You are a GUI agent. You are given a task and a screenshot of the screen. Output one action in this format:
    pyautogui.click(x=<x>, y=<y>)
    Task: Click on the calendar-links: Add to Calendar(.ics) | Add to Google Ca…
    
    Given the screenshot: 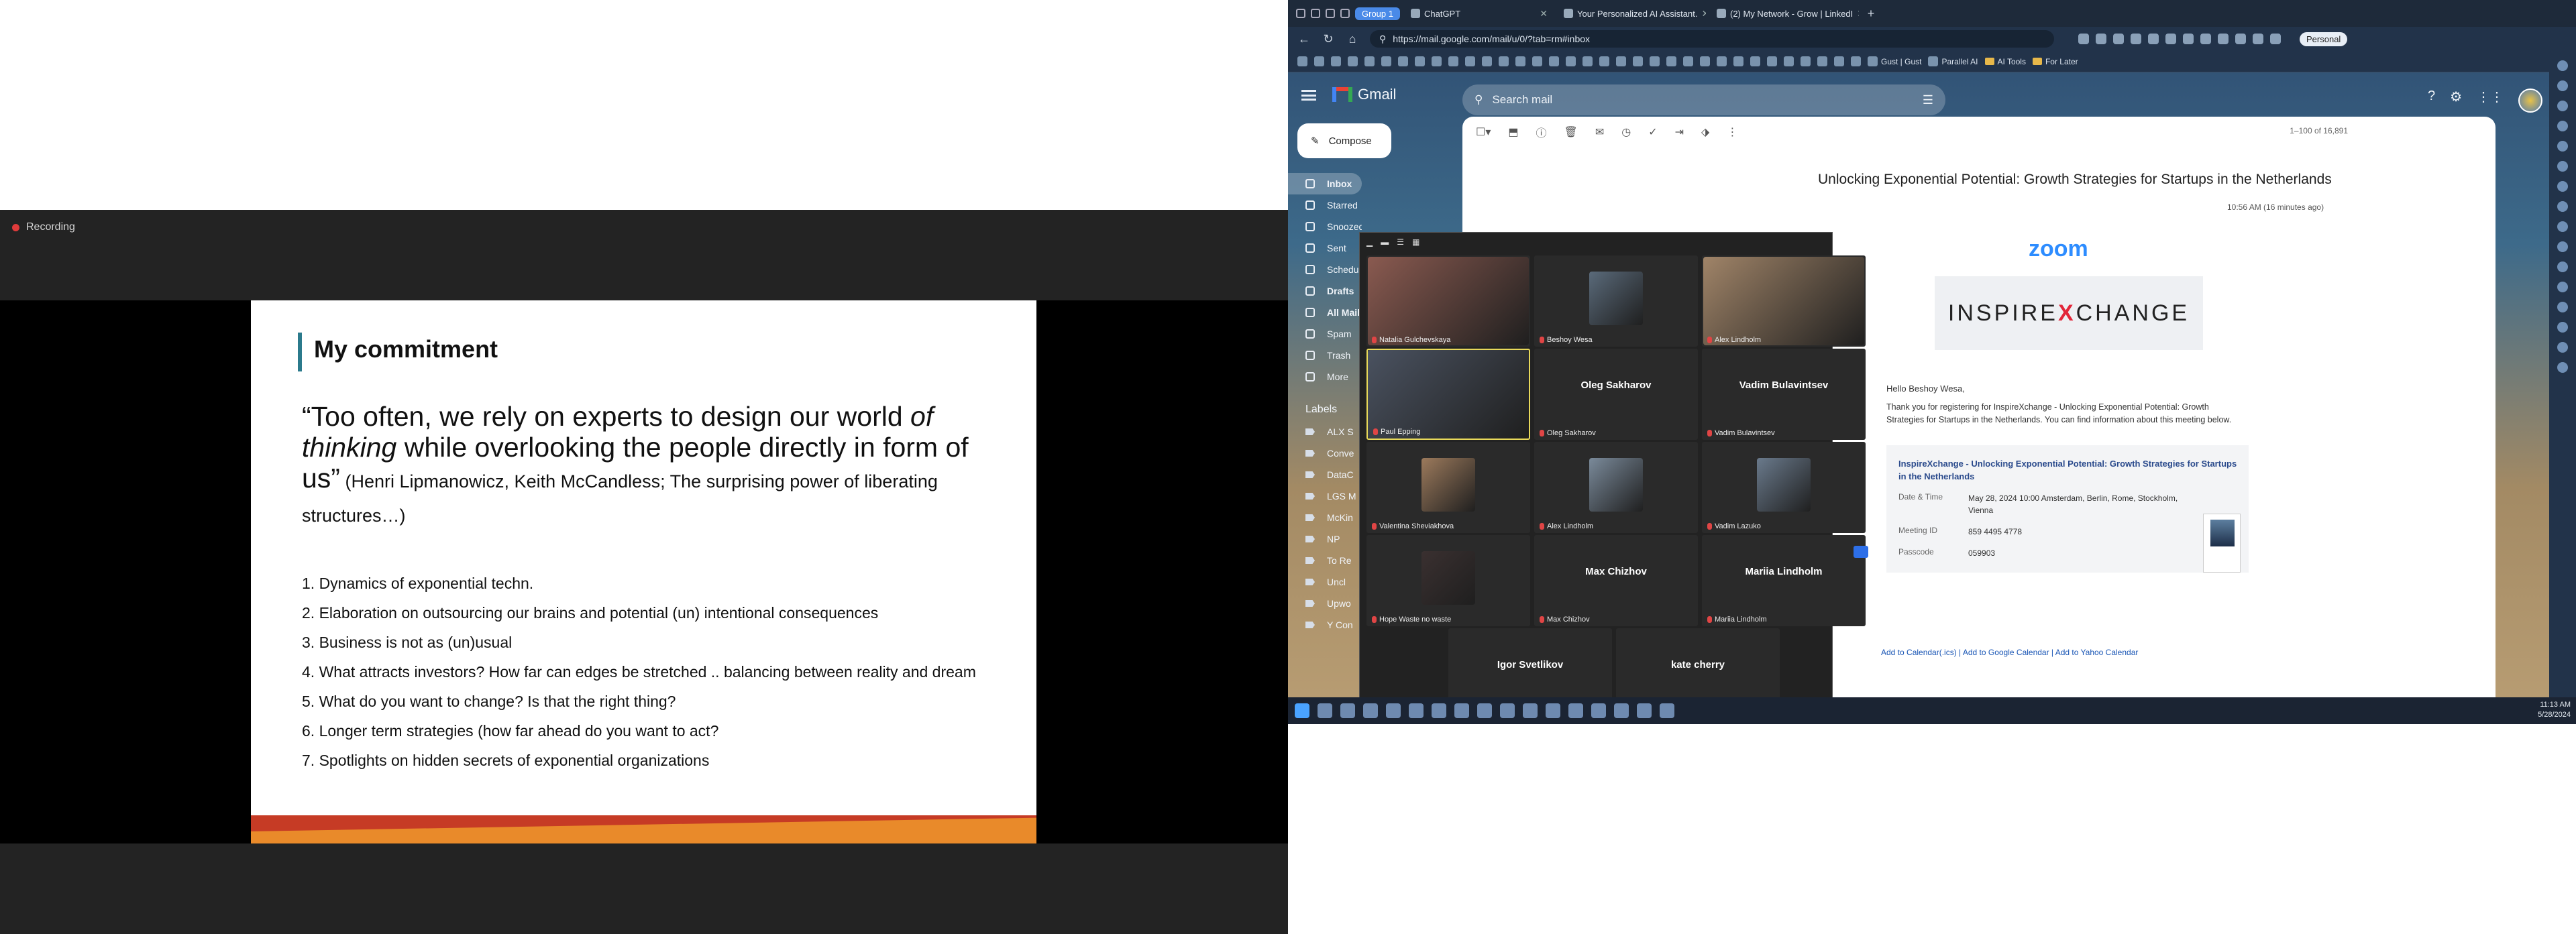 What is the action you would take?
    pyautogui.click(x=2009, y=652)
    